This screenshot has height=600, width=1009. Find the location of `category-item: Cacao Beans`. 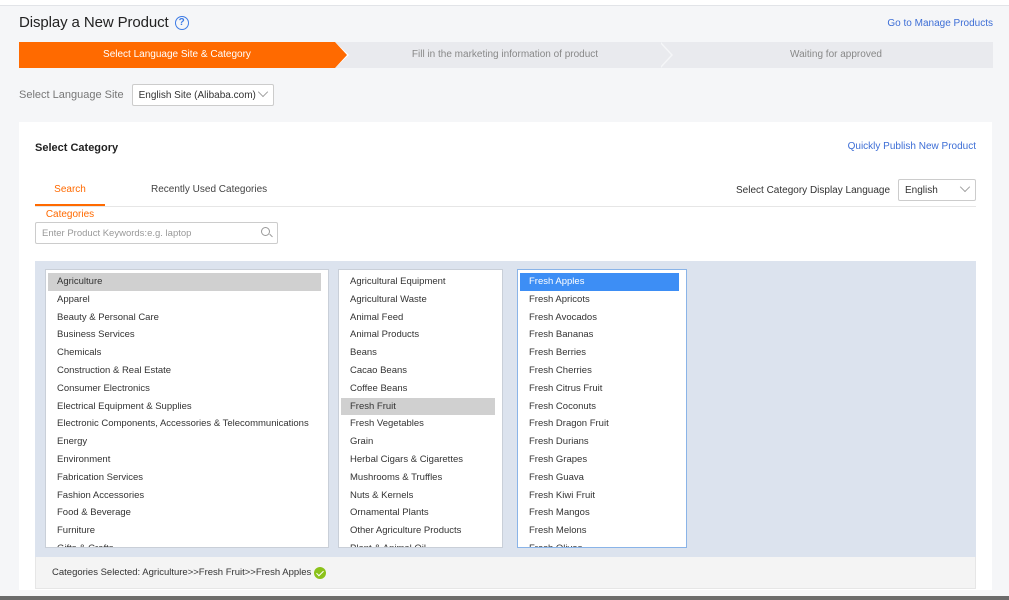

category-item: Cacao Beans is located at coordinates (418, 371).